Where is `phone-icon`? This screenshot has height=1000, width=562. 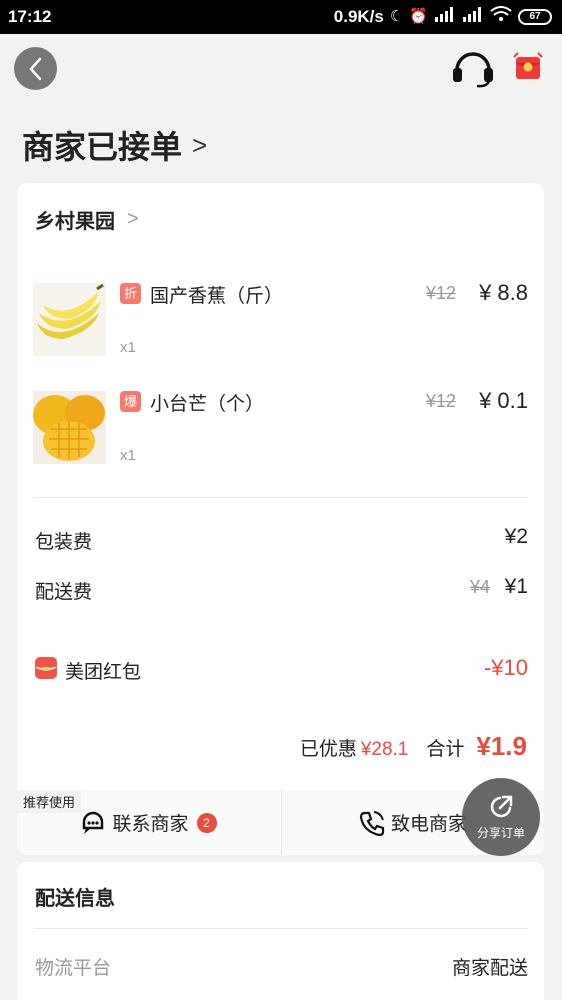 phone-icon is located at coordinates (372, 823).